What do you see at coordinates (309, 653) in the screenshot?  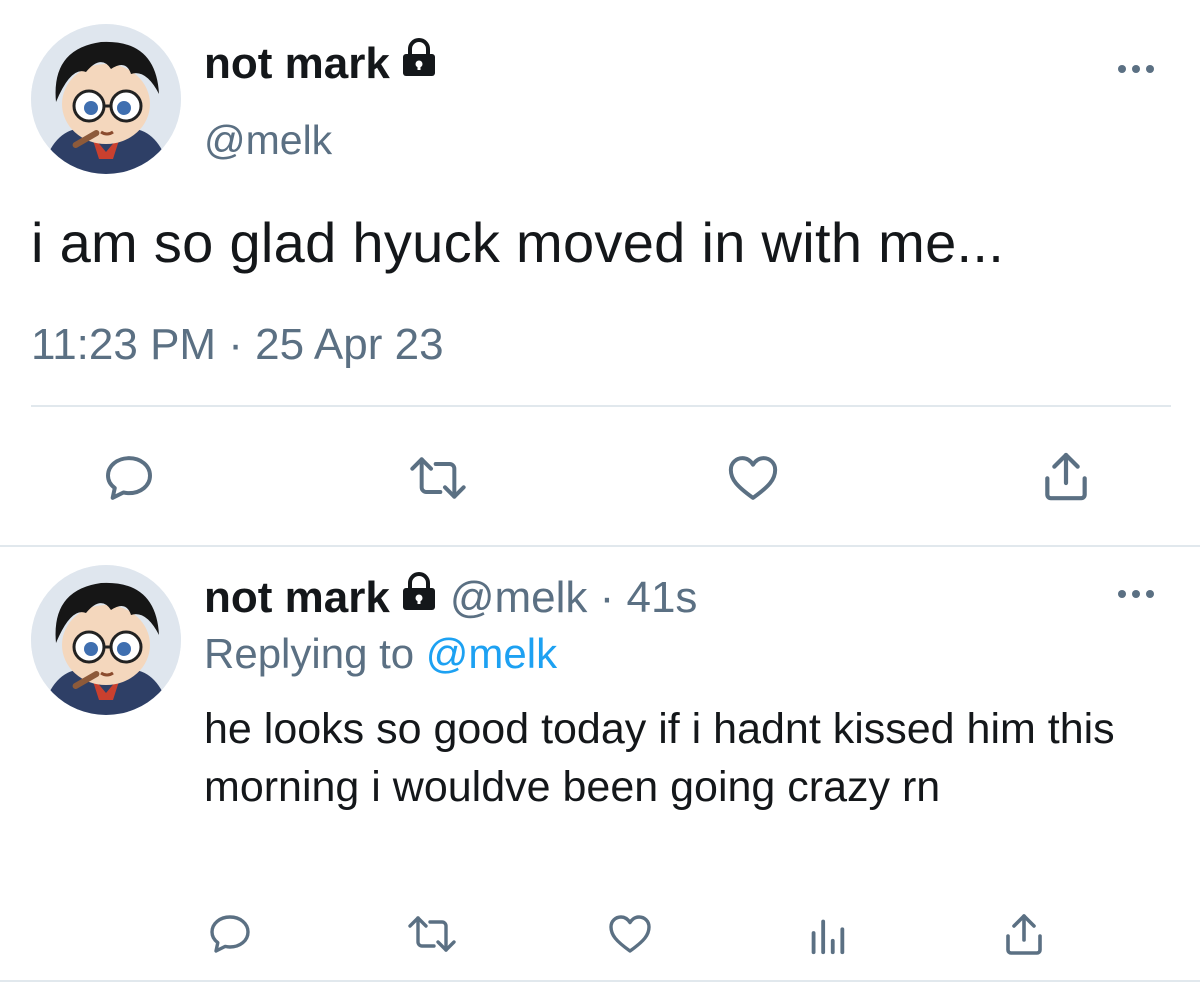 I see `replying-prefix: Replying to` at bounding box center [309, 653].